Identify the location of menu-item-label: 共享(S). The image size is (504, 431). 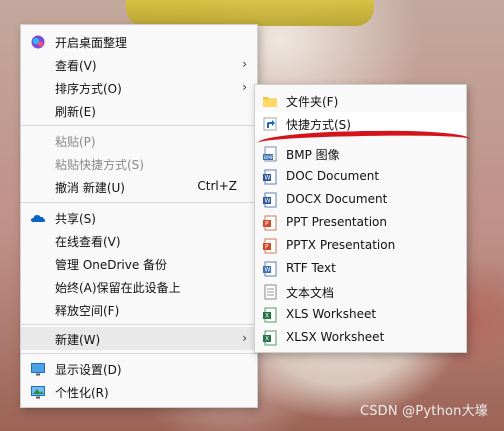
(75, 219).